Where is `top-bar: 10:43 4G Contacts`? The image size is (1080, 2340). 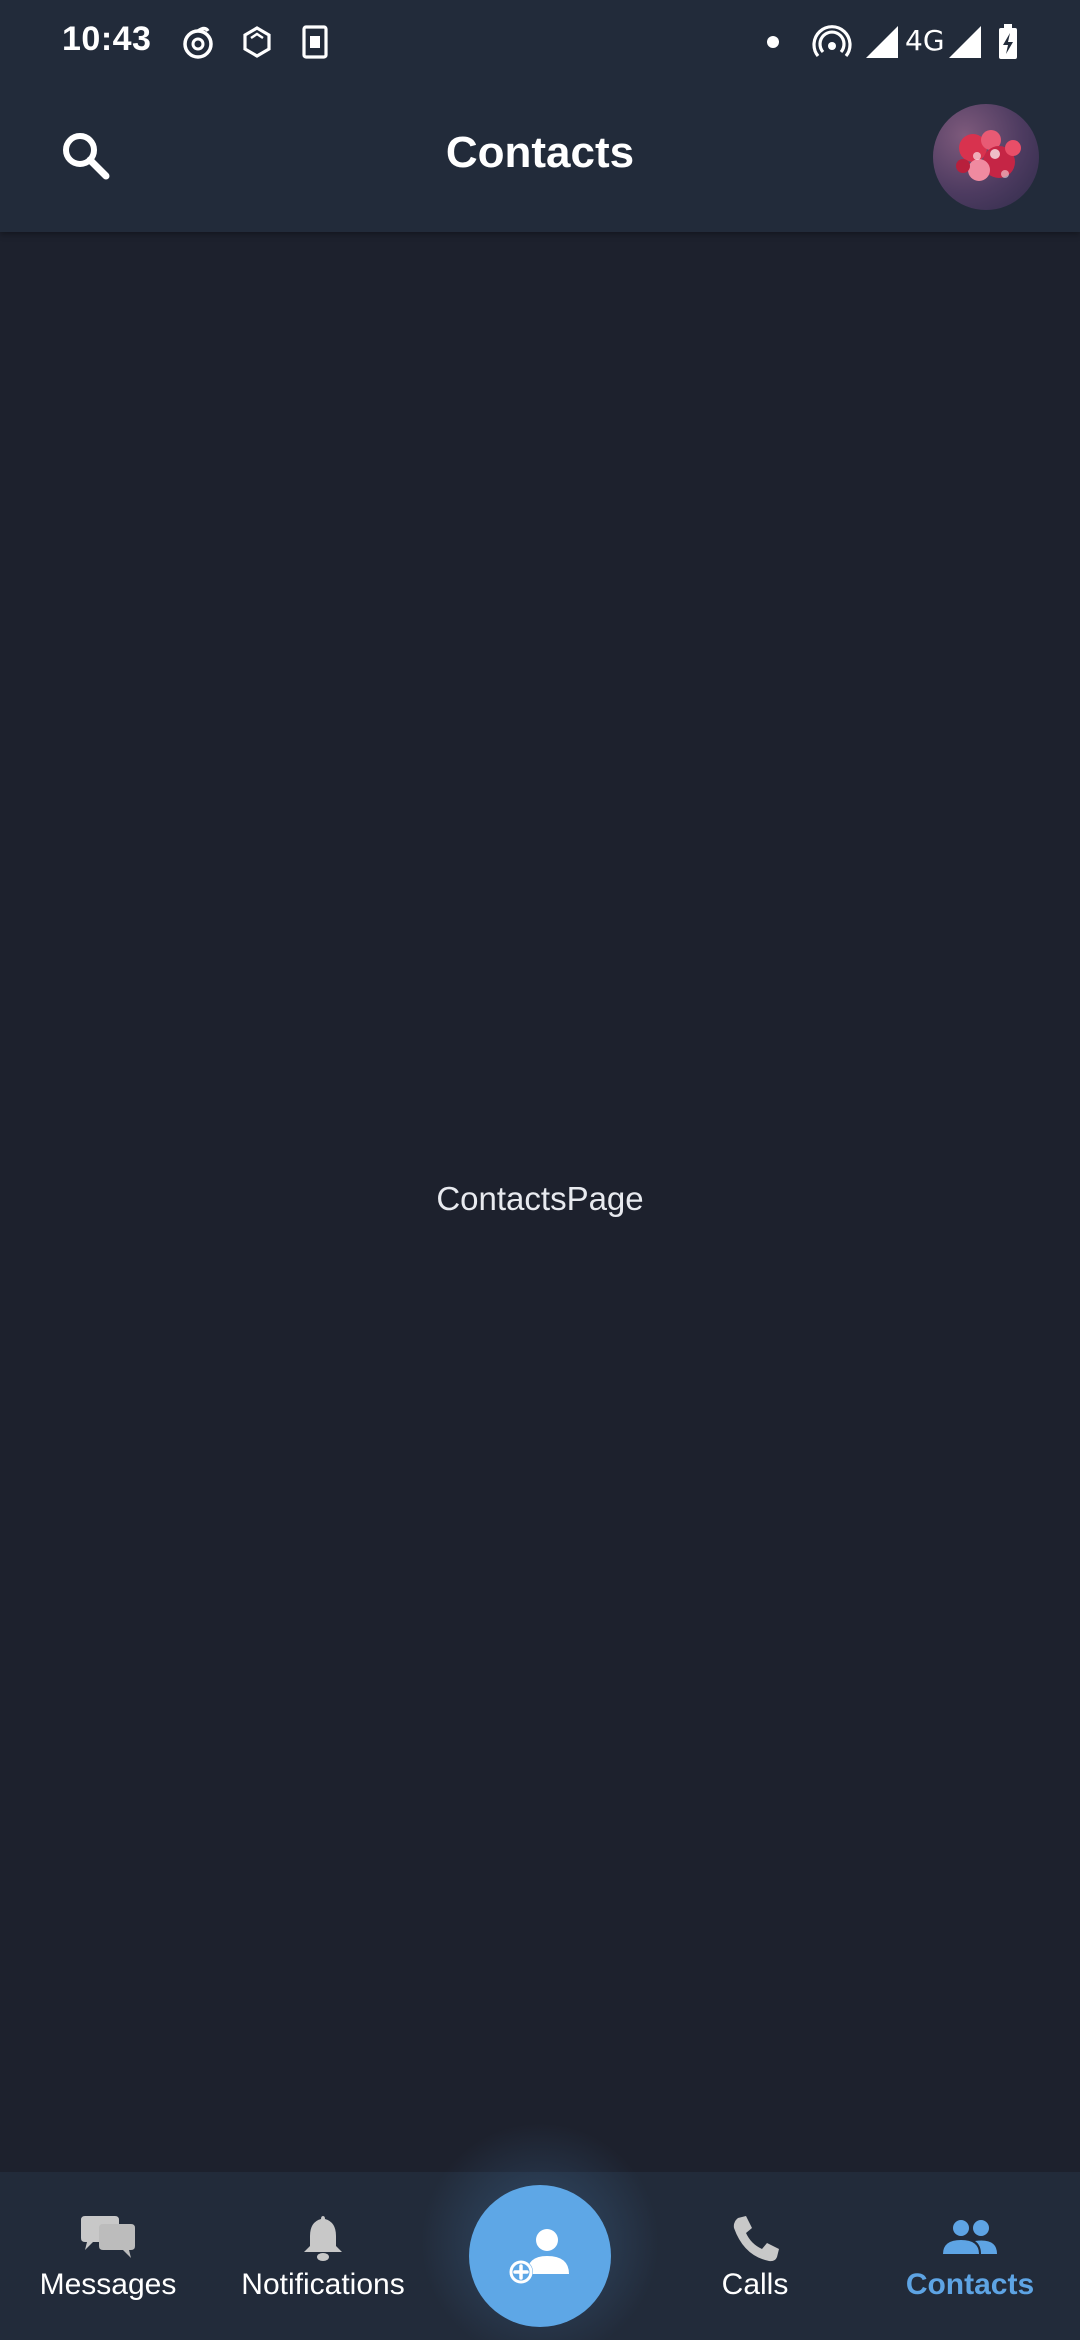
top-bar: 10:43 4G Contacts is located at coordinates (540, 116).